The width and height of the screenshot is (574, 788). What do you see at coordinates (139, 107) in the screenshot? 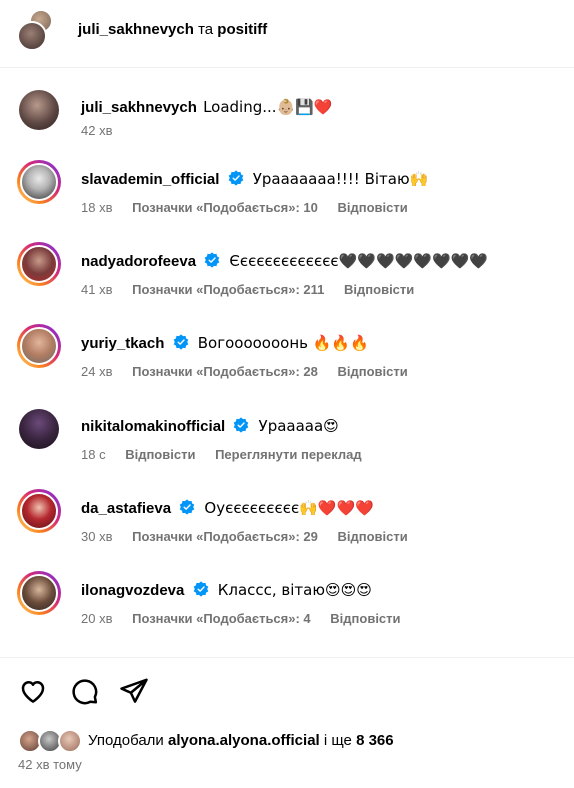
I see `caption-username: juli_sakhnevych` at bounding box center [139, 107].